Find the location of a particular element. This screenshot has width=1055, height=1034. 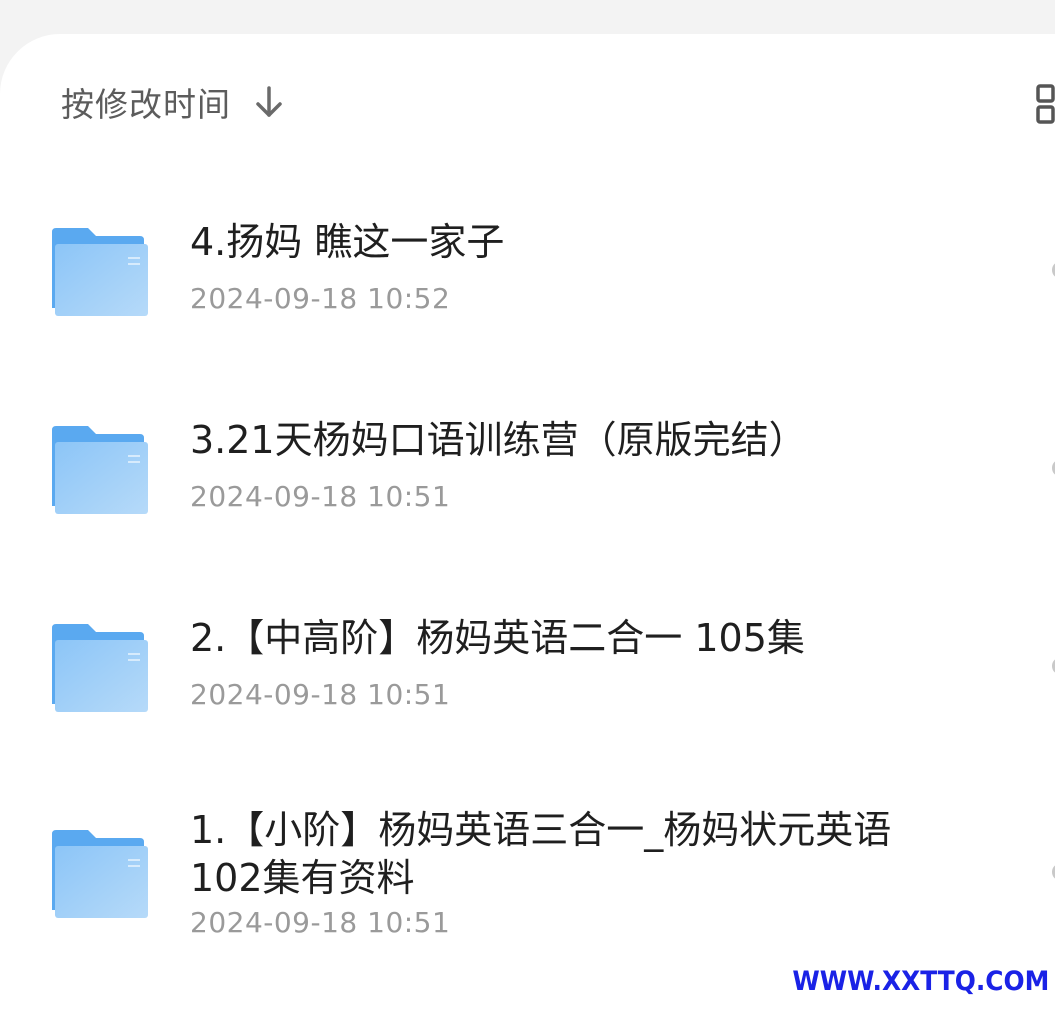

sort-control: 按修改时间 is located at coordinates (173, 102).